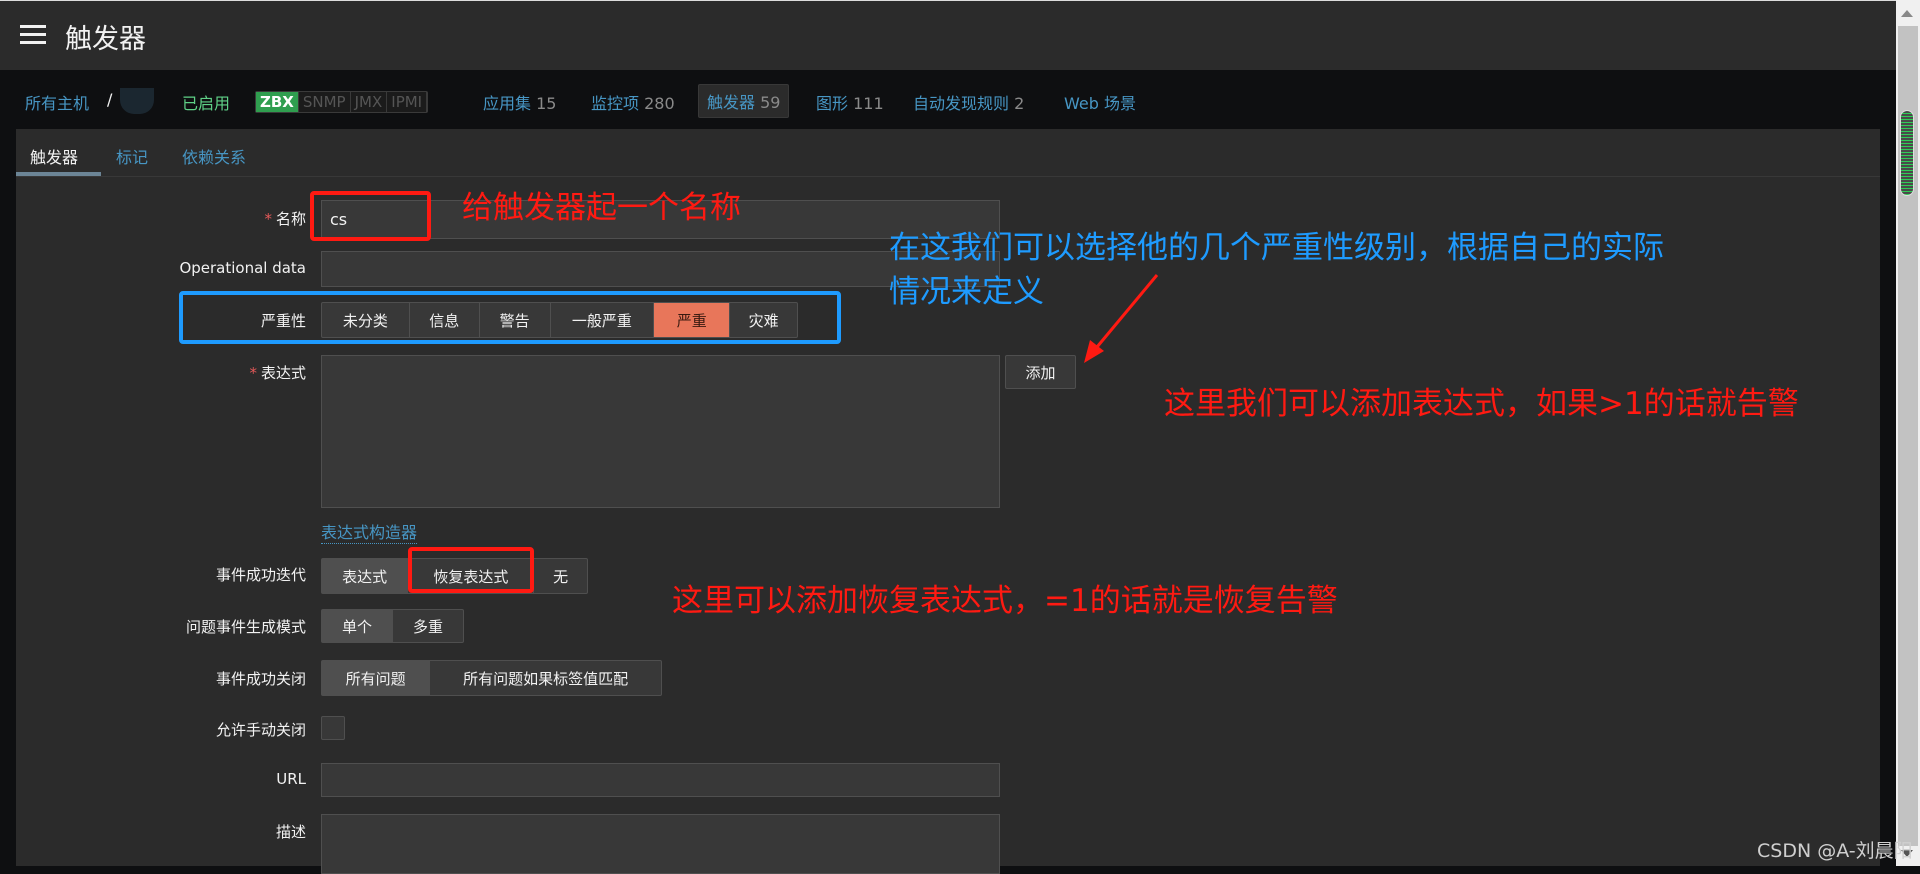 This screenshot has width=1920, height=874. What do you see at coordinates (659, 103) in the screenshot?
I see `nav-count: 280` at bounding box center [659, 103].